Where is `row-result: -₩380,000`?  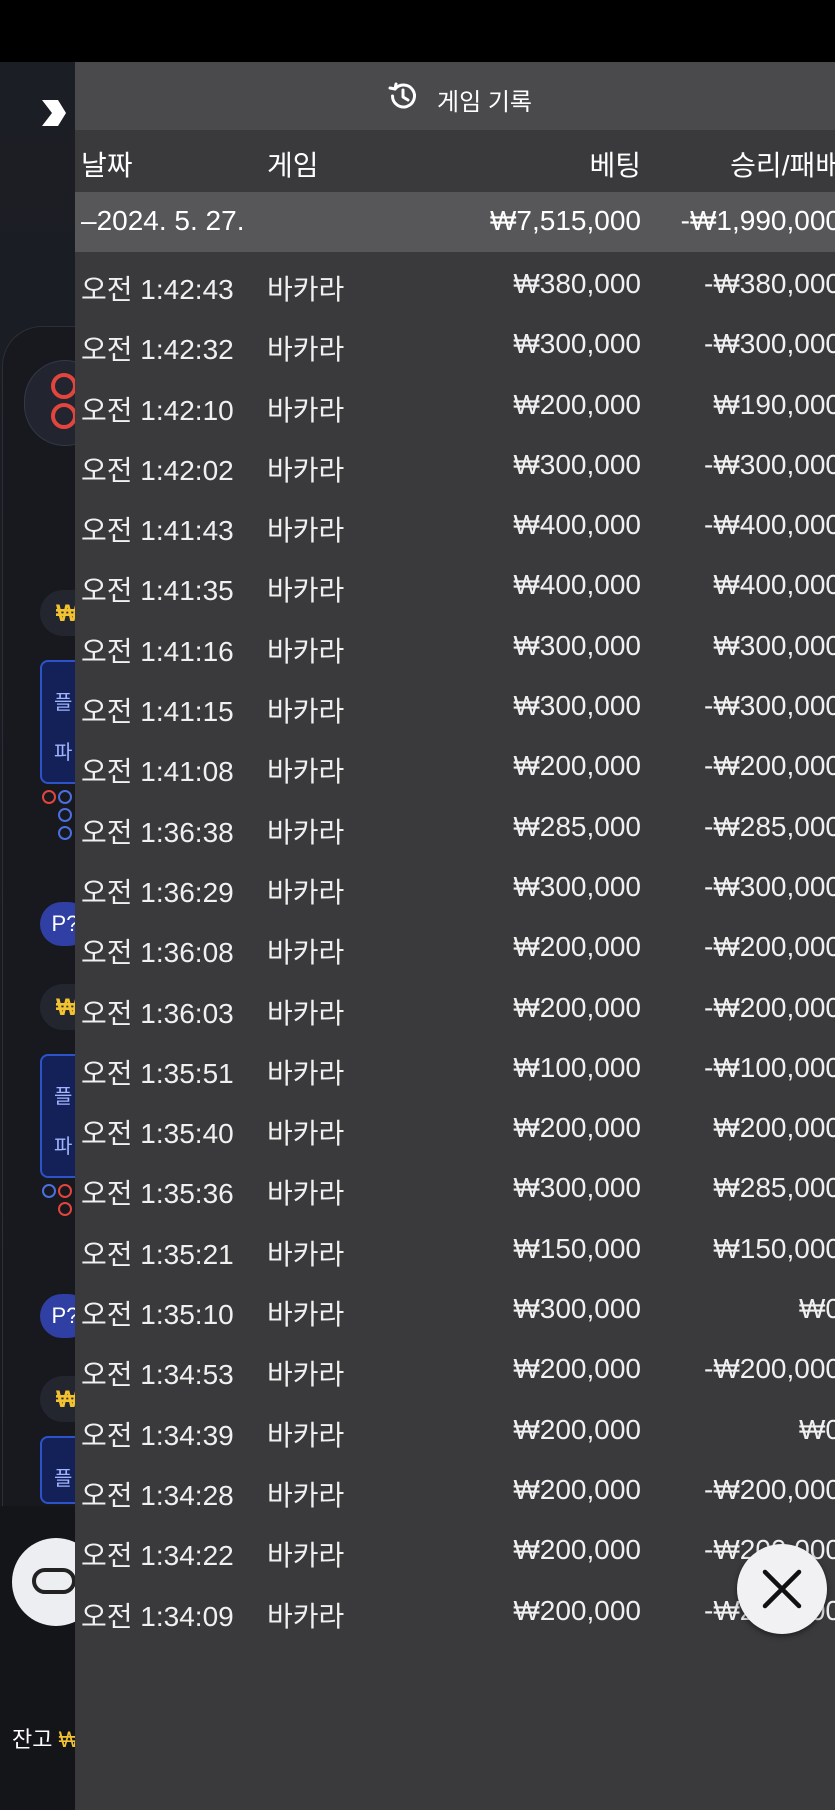 row-result: -₩380,000 is located at coordinates (769, 283).